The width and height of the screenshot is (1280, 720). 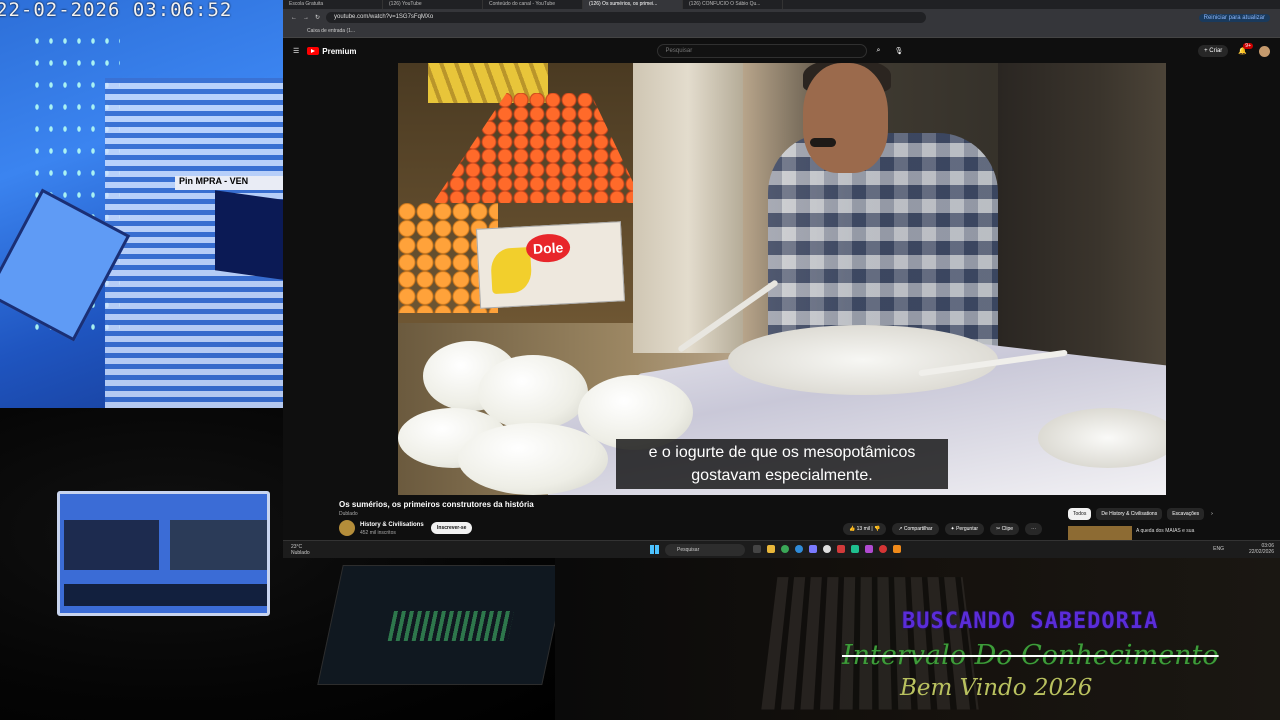 What do you see at coordinates (863, 360) in the screenshot?
I see `yogurt-bowl` at bounding box center [863, 360].